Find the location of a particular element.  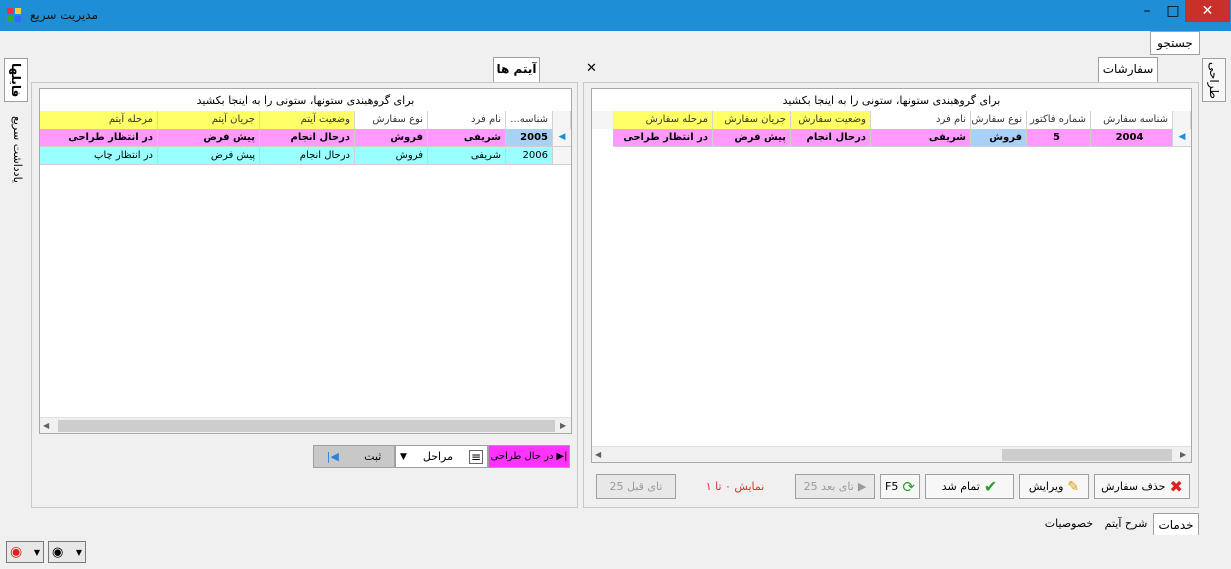

prev-page-button: 25 تای قبل is located at coordinates (636, 486).